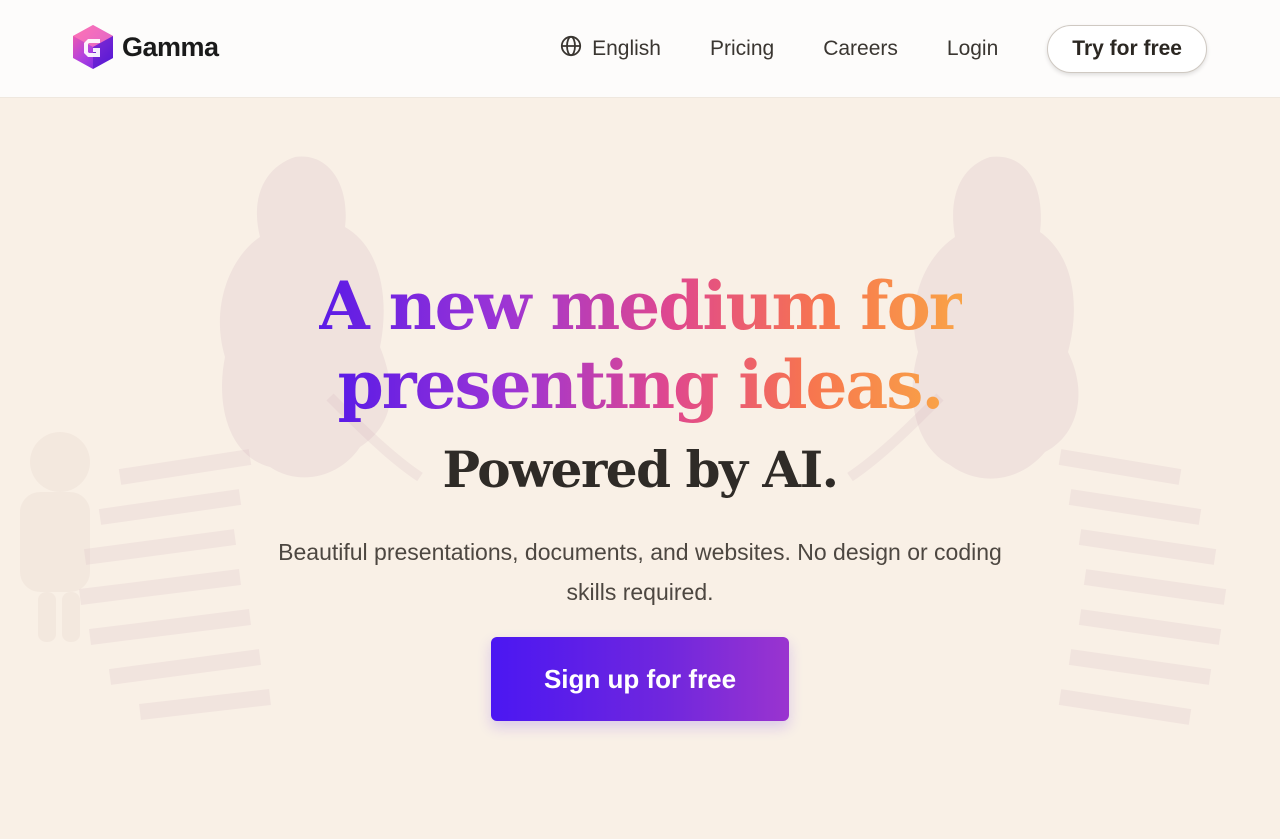  I want to click on logo-link: Gamma, so click(145, 47).